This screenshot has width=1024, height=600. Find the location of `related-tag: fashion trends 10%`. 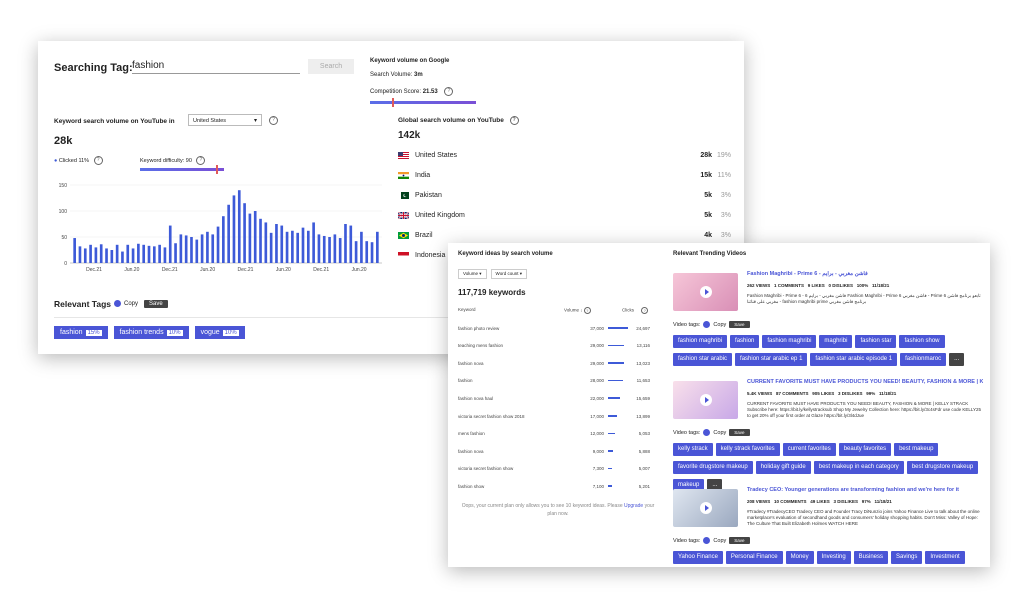

related-tag: fashion trends 10% is located at coordinates (151, 332).